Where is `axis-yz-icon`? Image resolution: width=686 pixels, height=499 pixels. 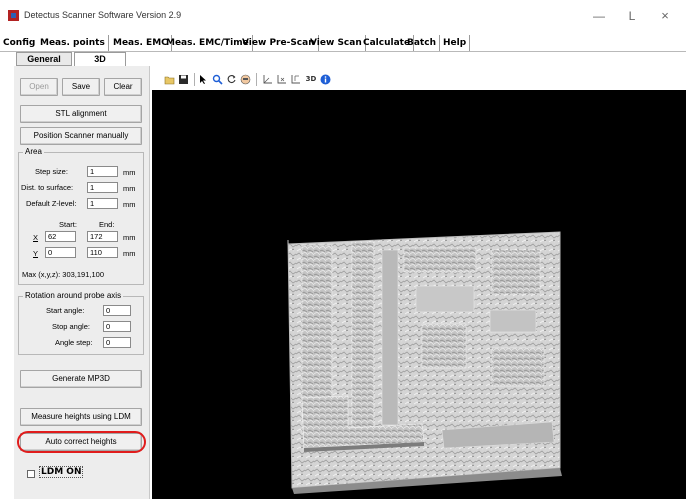
axis-yz-icon is located at coordinates (295, 79).